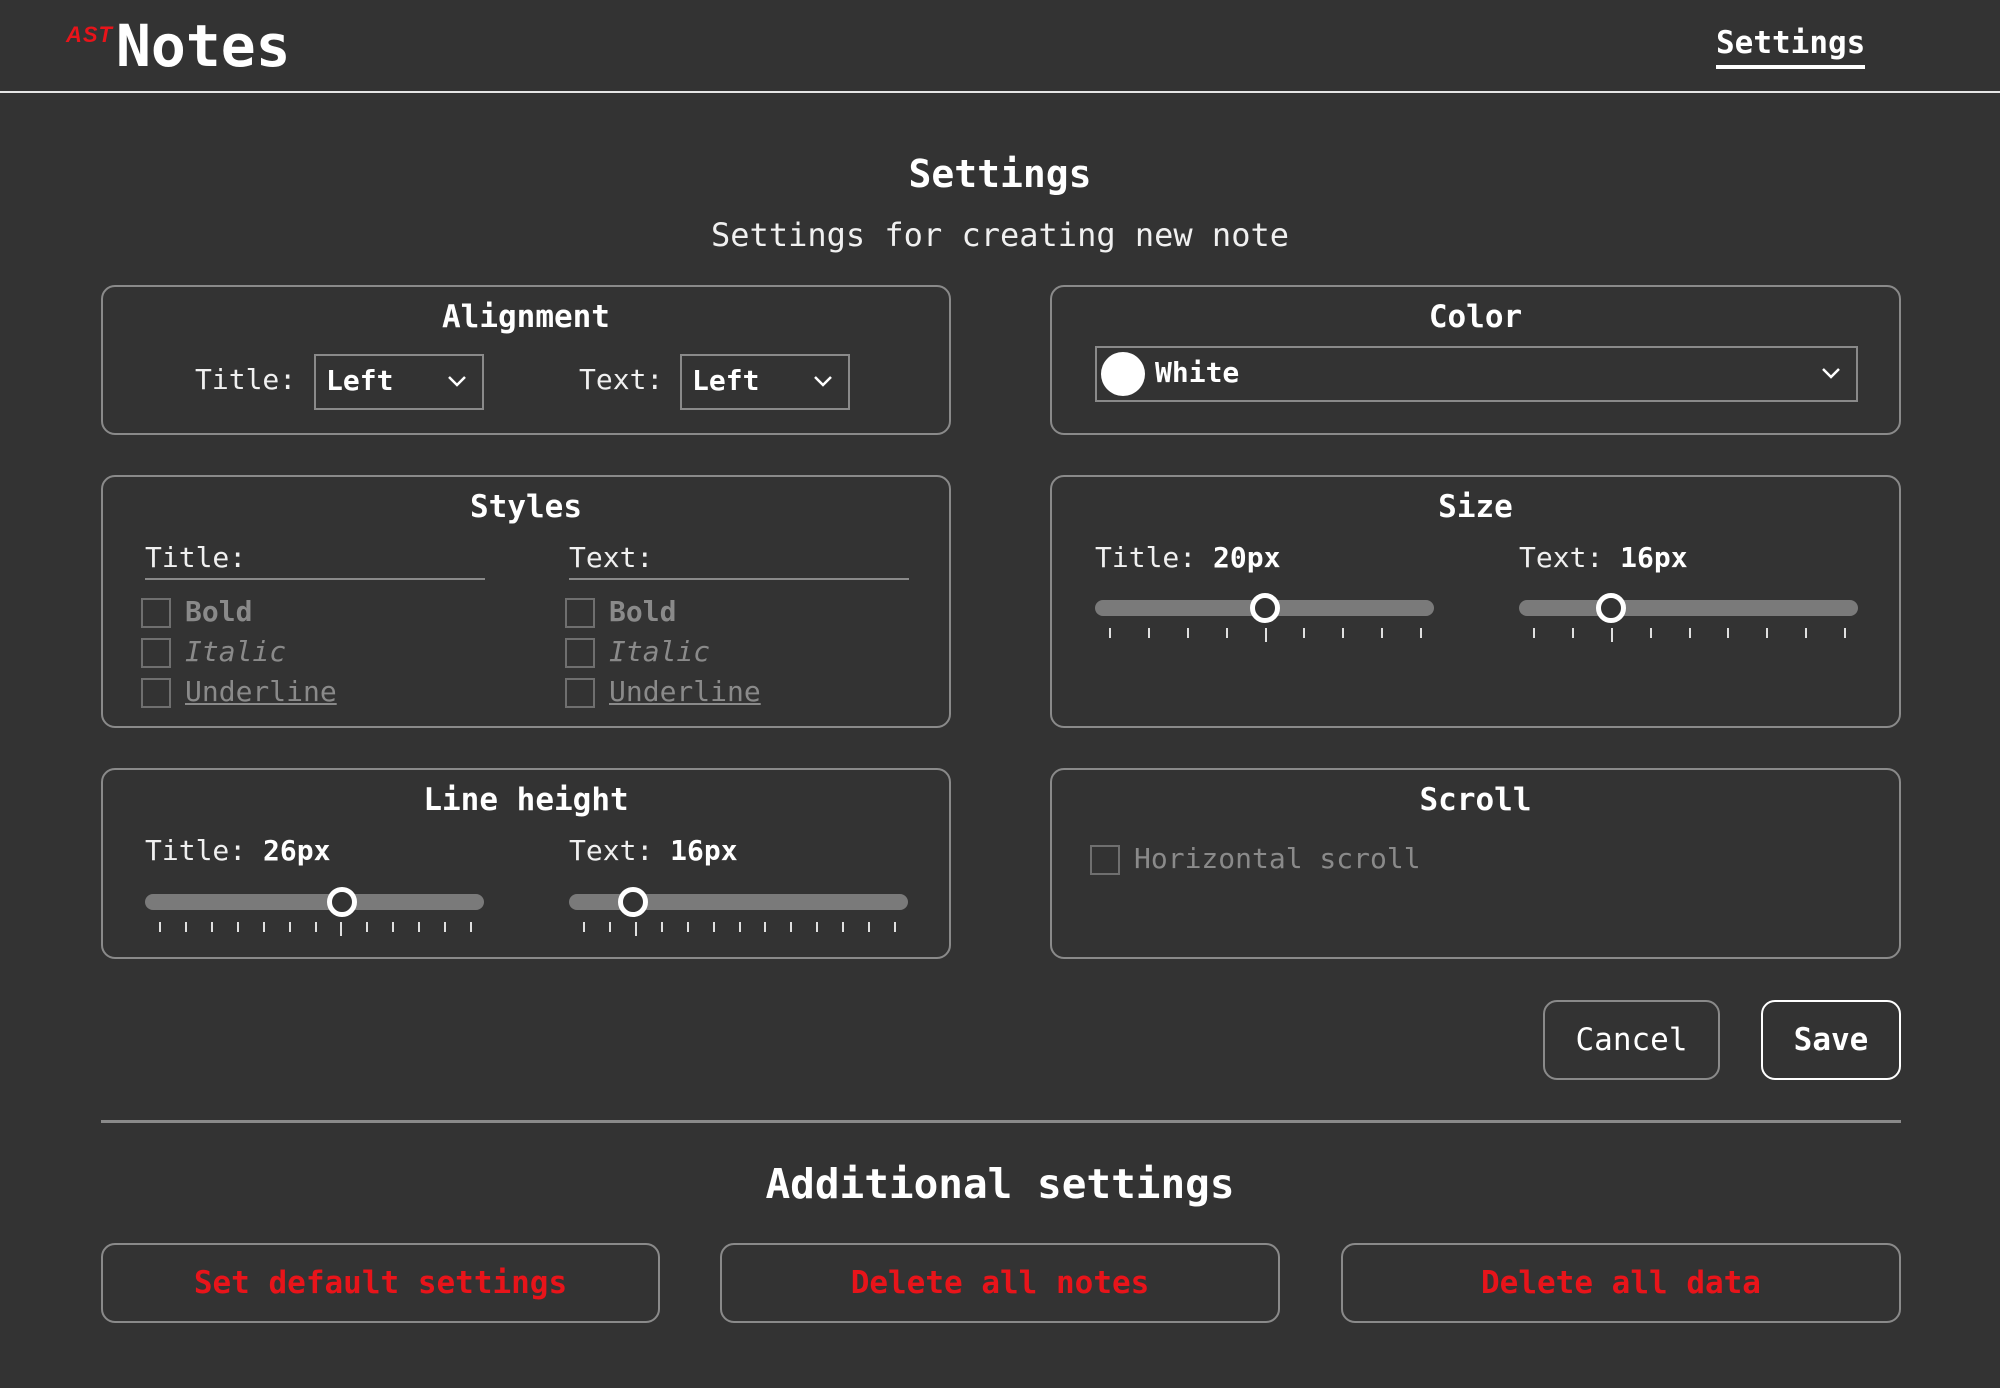 This screenshot has width=2000, height=1388. I want to click on line-height-text-value: 16px, so click(704, 850).